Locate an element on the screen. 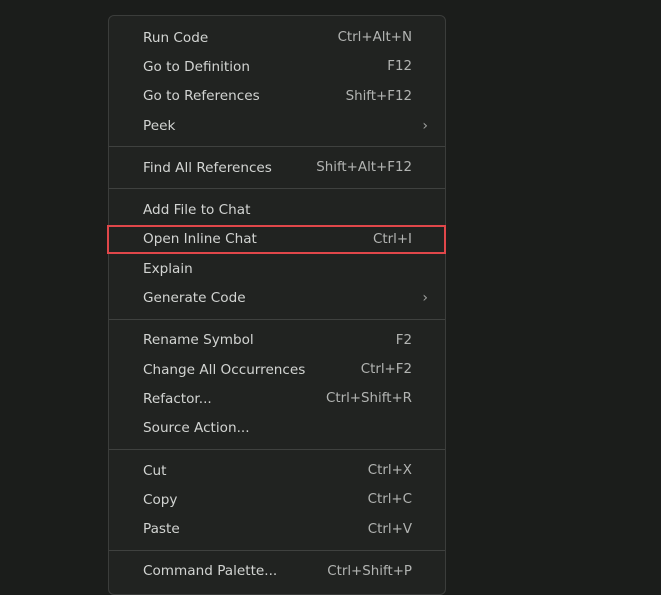 This screenshot has height=595, width=661. menu-item-find-all-references: Find All References Shift+Alt+F12 is located at coordinates (277, 167).